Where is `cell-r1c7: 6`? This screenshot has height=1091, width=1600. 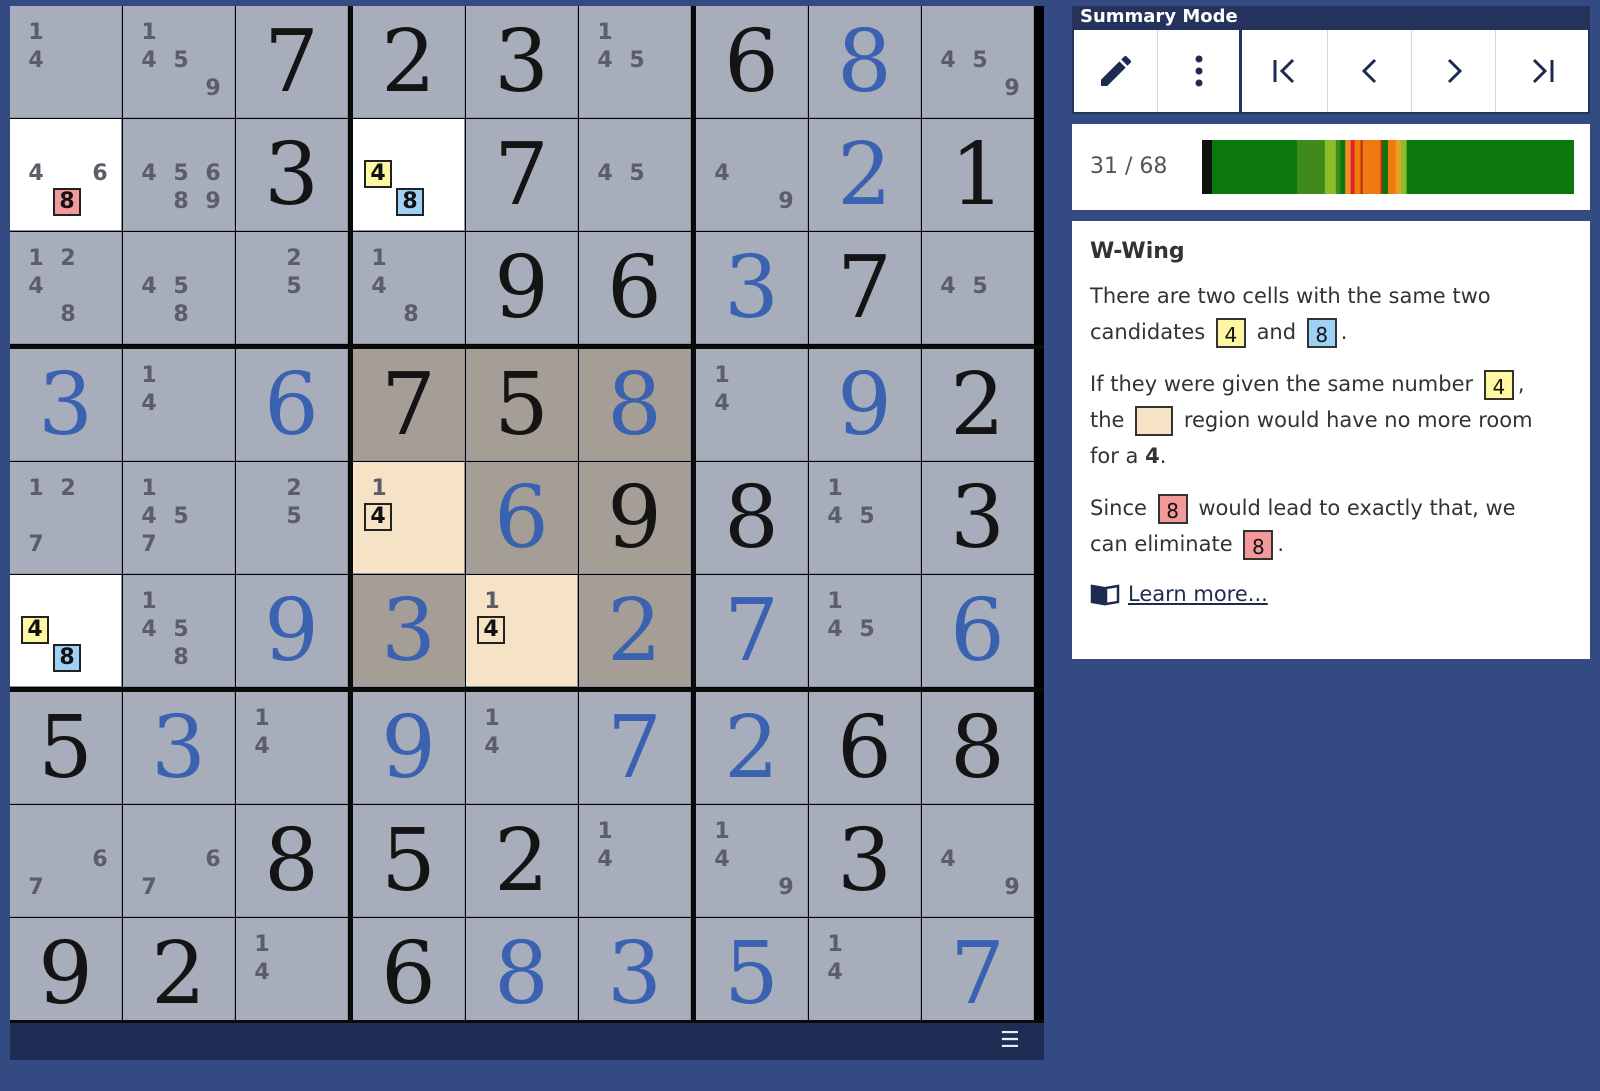 cell-r1c7: 6 is located at coordinates (752, 62).